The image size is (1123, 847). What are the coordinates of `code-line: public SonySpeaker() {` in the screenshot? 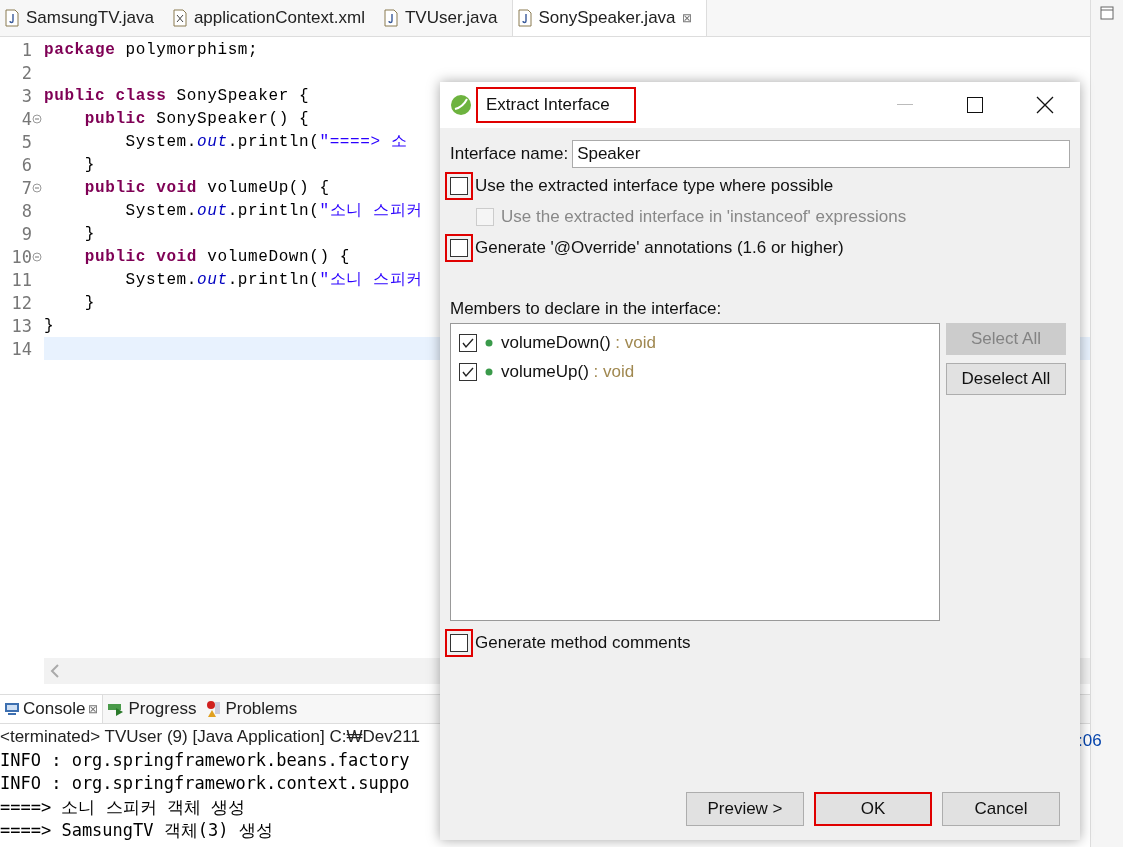 It's located at (196, 118).